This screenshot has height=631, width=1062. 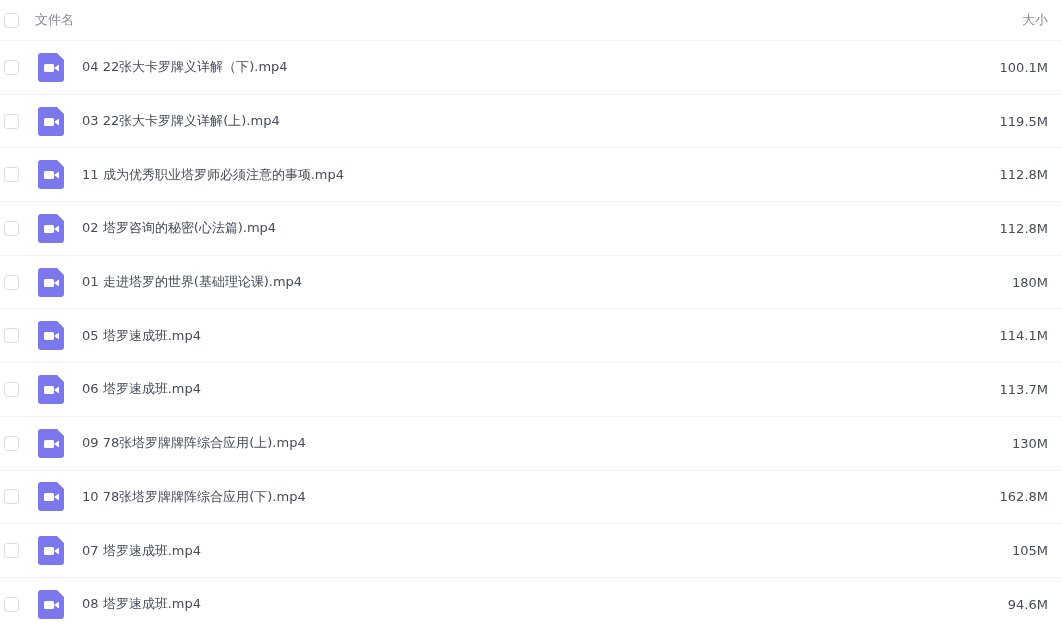 I want to click on file-name: 02 塔罗咨询的秘密(心法篇).mp4, so click(x=541, y=228).